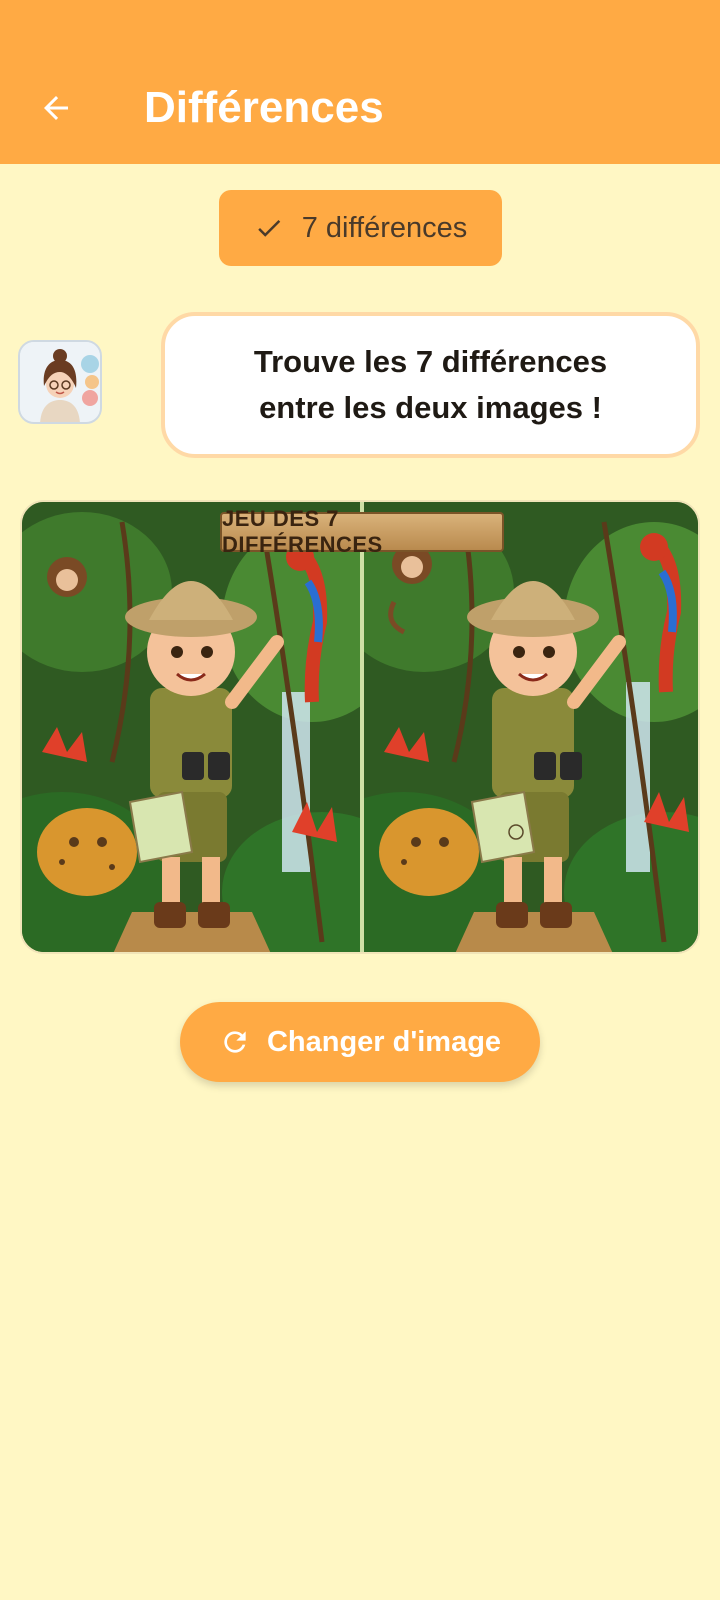 The width and height of the screenshot is (720, 1600). I want to click on differences-count-chip: 7 différences, so click(360, 228).